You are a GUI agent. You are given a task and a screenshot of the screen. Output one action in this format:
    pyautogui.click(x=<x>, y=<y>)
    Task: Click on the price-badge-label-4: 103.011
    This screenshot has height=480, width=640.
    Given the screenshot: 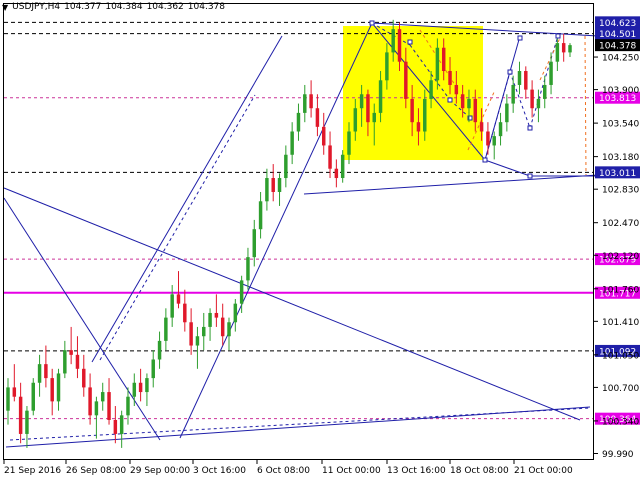 What is the action you would take?
    pyautogui.click(x=617, y=174)
    